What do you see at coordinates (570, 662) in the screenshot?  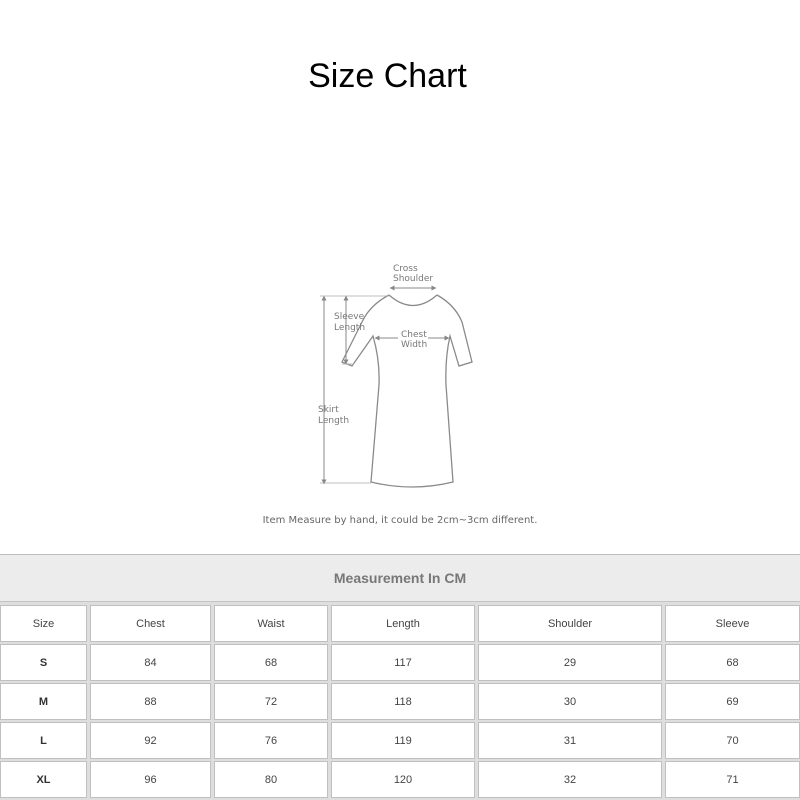 I see `table-cell-shoulder: 29` at bounding box center [570, 662].